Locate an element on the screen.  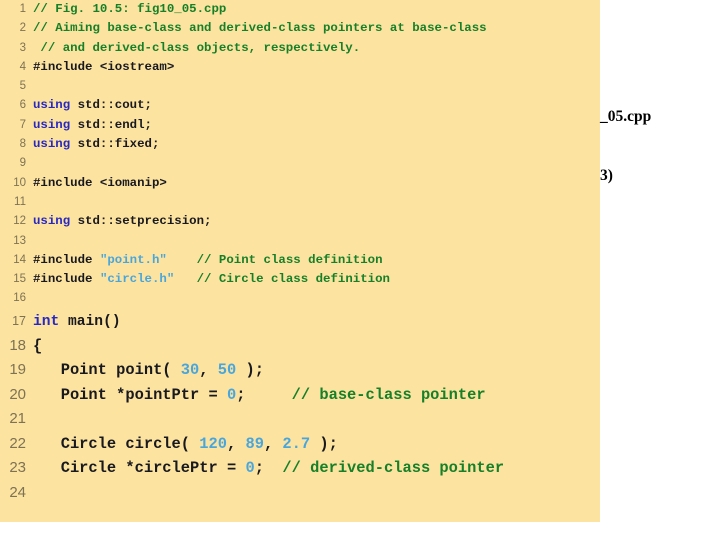
code-token-plain: std::setprecision; is located at coordinates (141, 221).